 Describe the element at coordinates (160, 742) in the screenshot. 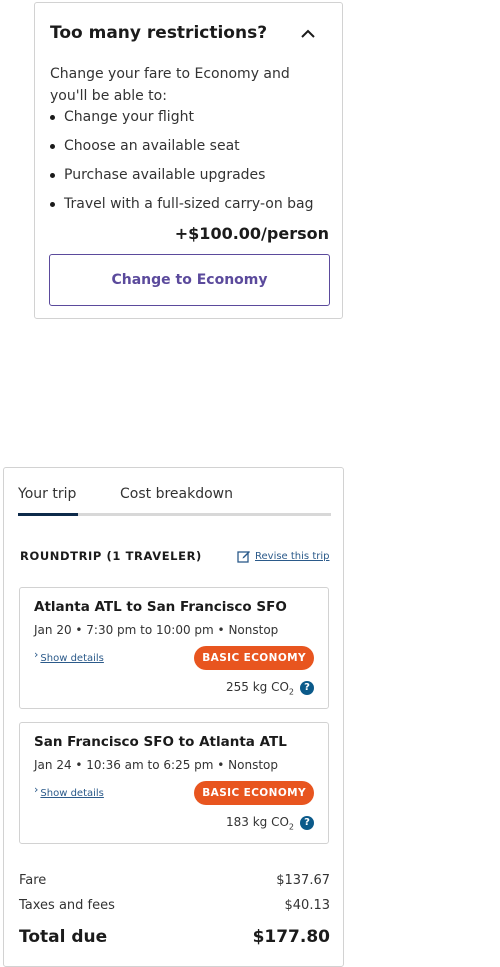

I see `flight-route: San Francisco SFO to Atlanta ATL` at that location.